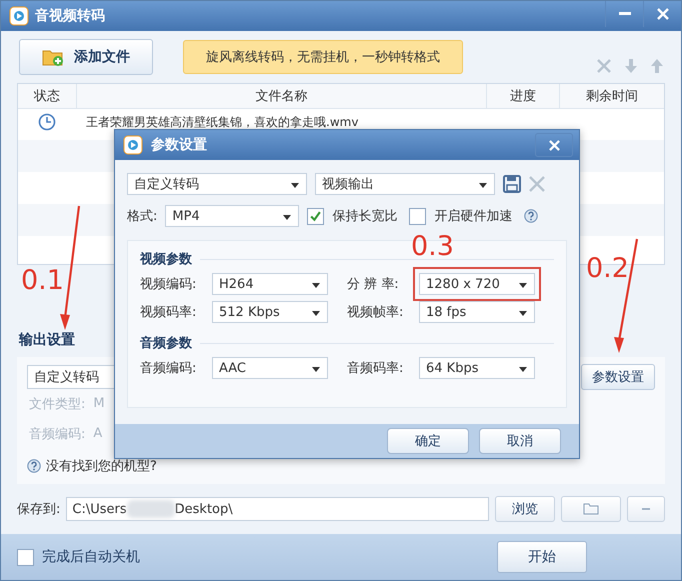  I want to click on checkbox-label: 开启硬件加速, so click(473, 216).